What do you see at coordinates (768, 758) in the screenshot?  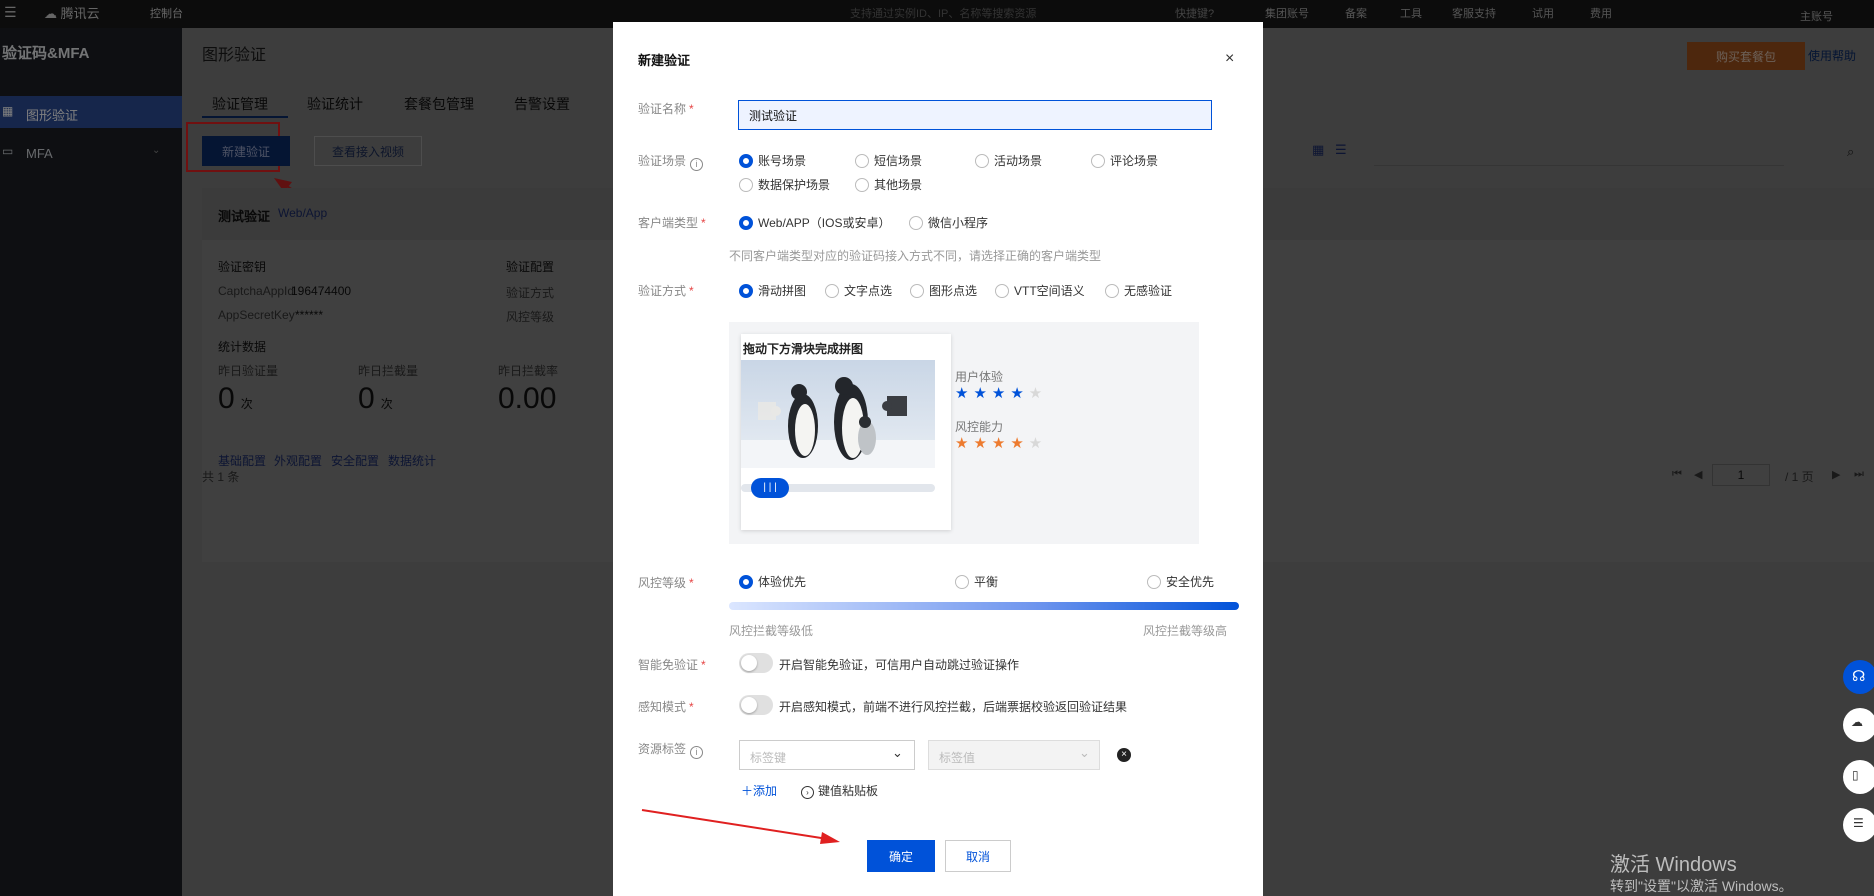 I see `placeholder: 标签键` at bounding box center [768, 758].